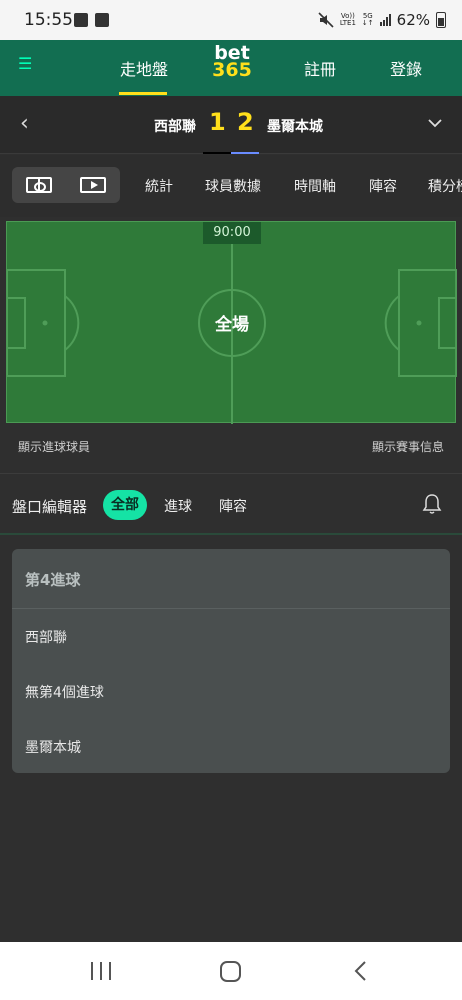  Describe the element at coordinates (49, 506) in the screenshot. I see `bet-builder-label: 盤口編輯器` at that location.